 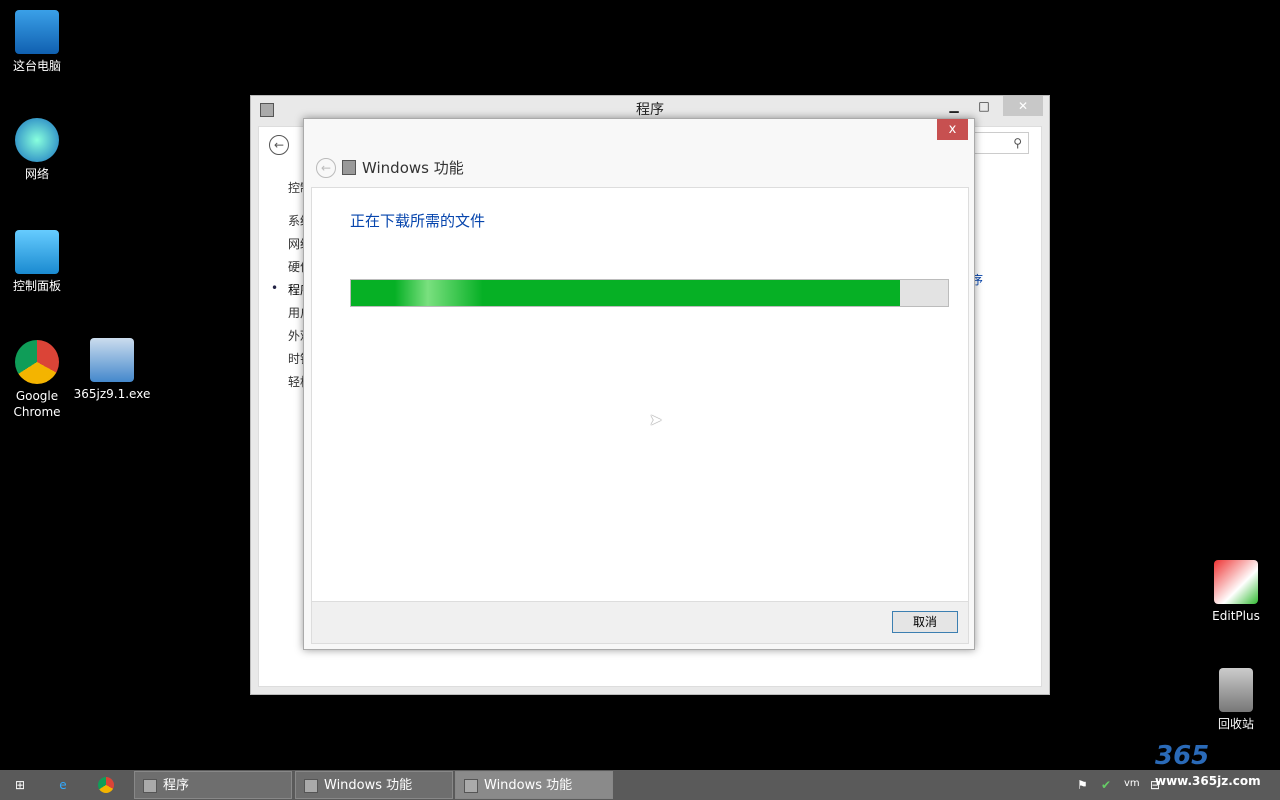 I want to click on desktop-icon-editplus: EditPlus, so click(x=1236, y=592).